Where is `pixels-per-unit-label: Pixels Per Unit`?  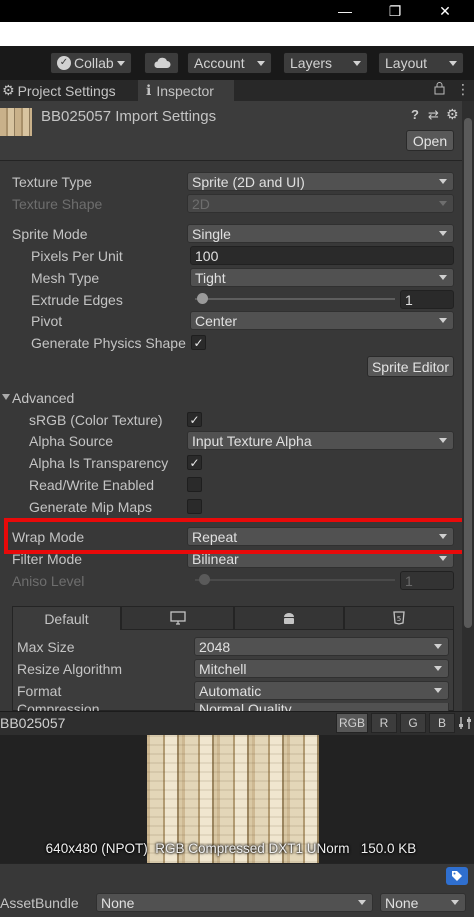
pixels-per-unit-label: Pixels Per Unit is located at coordinates (77, 256).